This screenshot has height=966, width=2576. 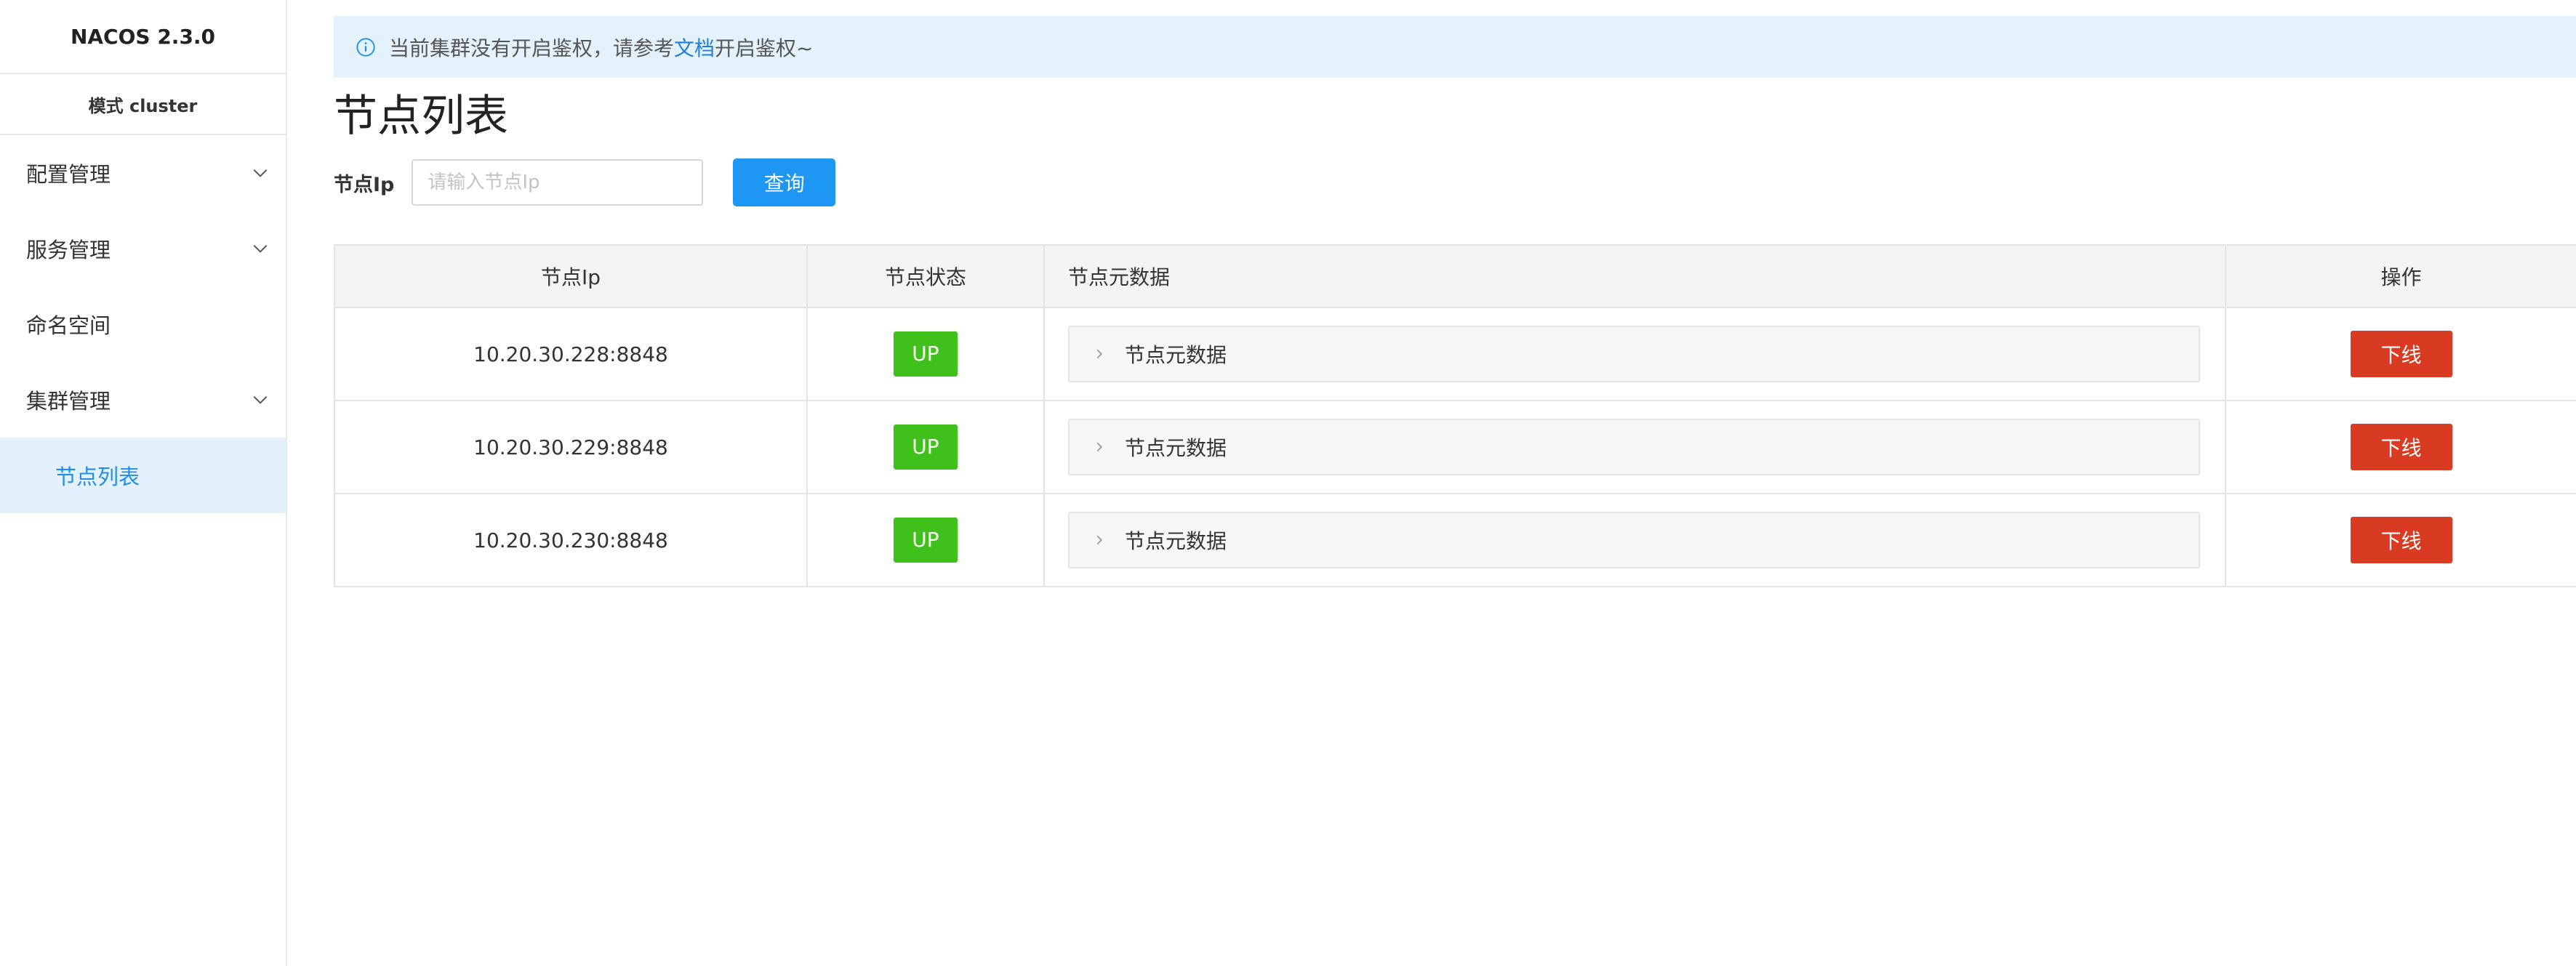 What do you see at coordinates (784, 182) in the screenshot?
I see `search-button: 查询` at bounding box center [784, 182].